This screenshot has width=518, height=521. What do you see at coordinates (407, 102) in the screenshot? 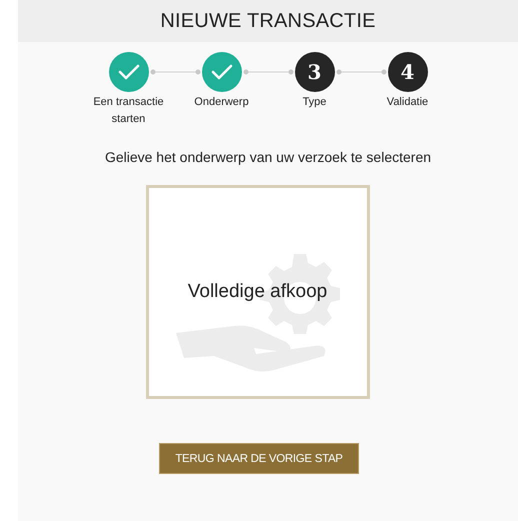
I see `step-label: Validatie` at bounding box center [407, 102].